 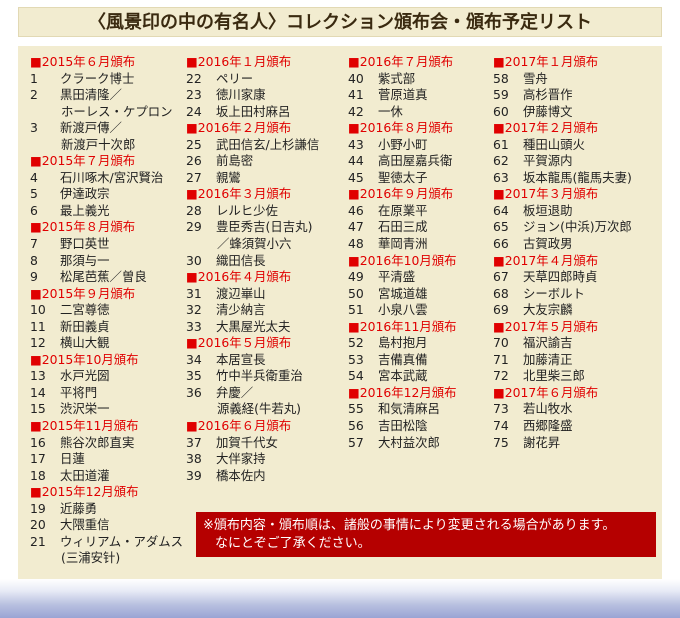 What do you see at coordinates (194, 326) in the screenshot?
I see `item-number: 33` at bounding box center [194, 326].